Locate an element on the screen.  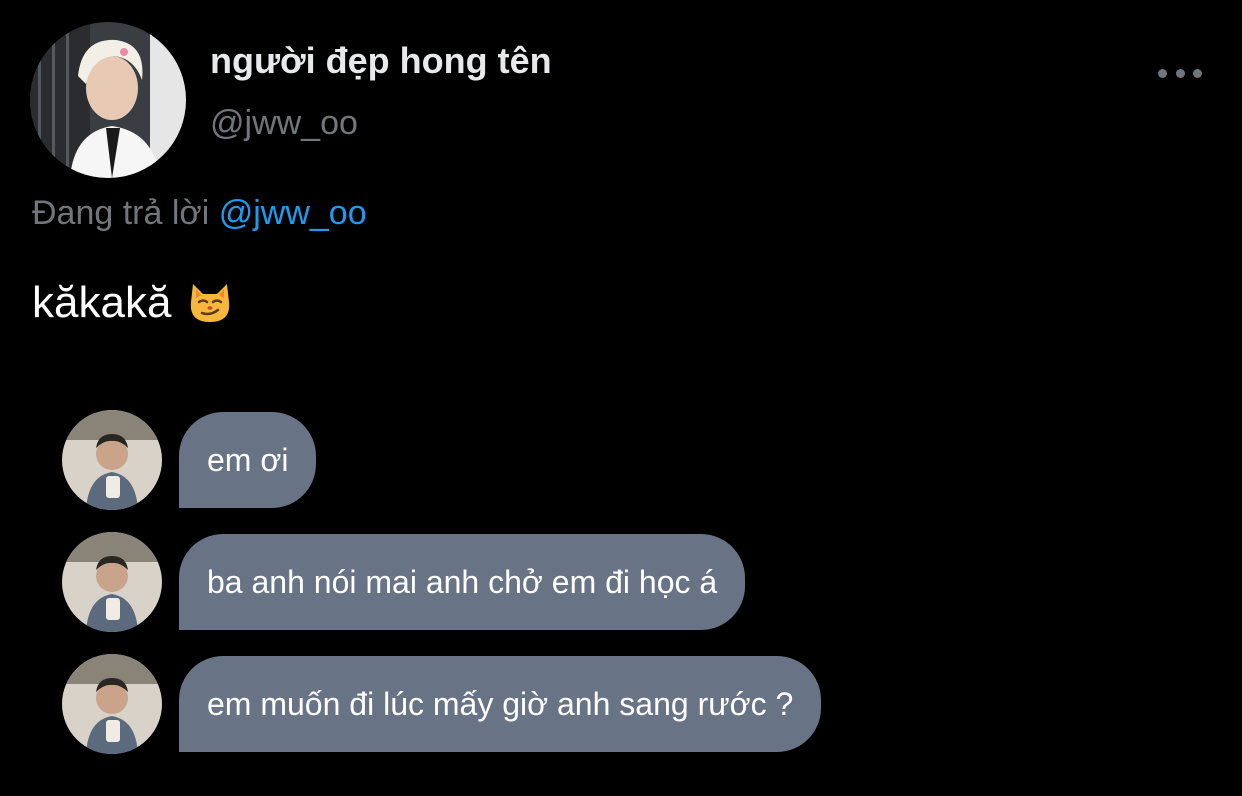
chat-message: em ơi is located at coordinates (189, 460).